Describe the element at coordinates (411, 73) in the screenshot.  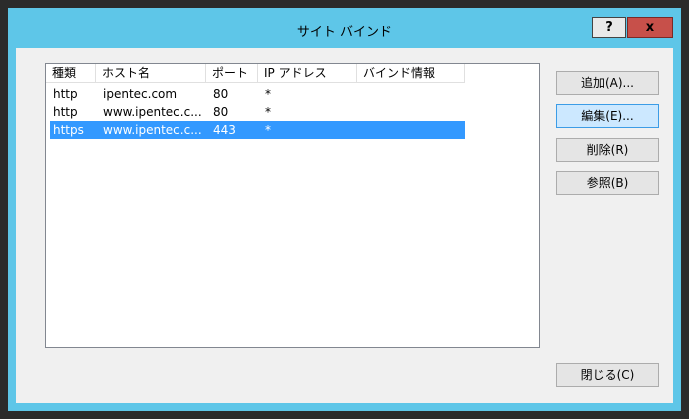
I see `column-header-binding-info: バインド情報` at that location.